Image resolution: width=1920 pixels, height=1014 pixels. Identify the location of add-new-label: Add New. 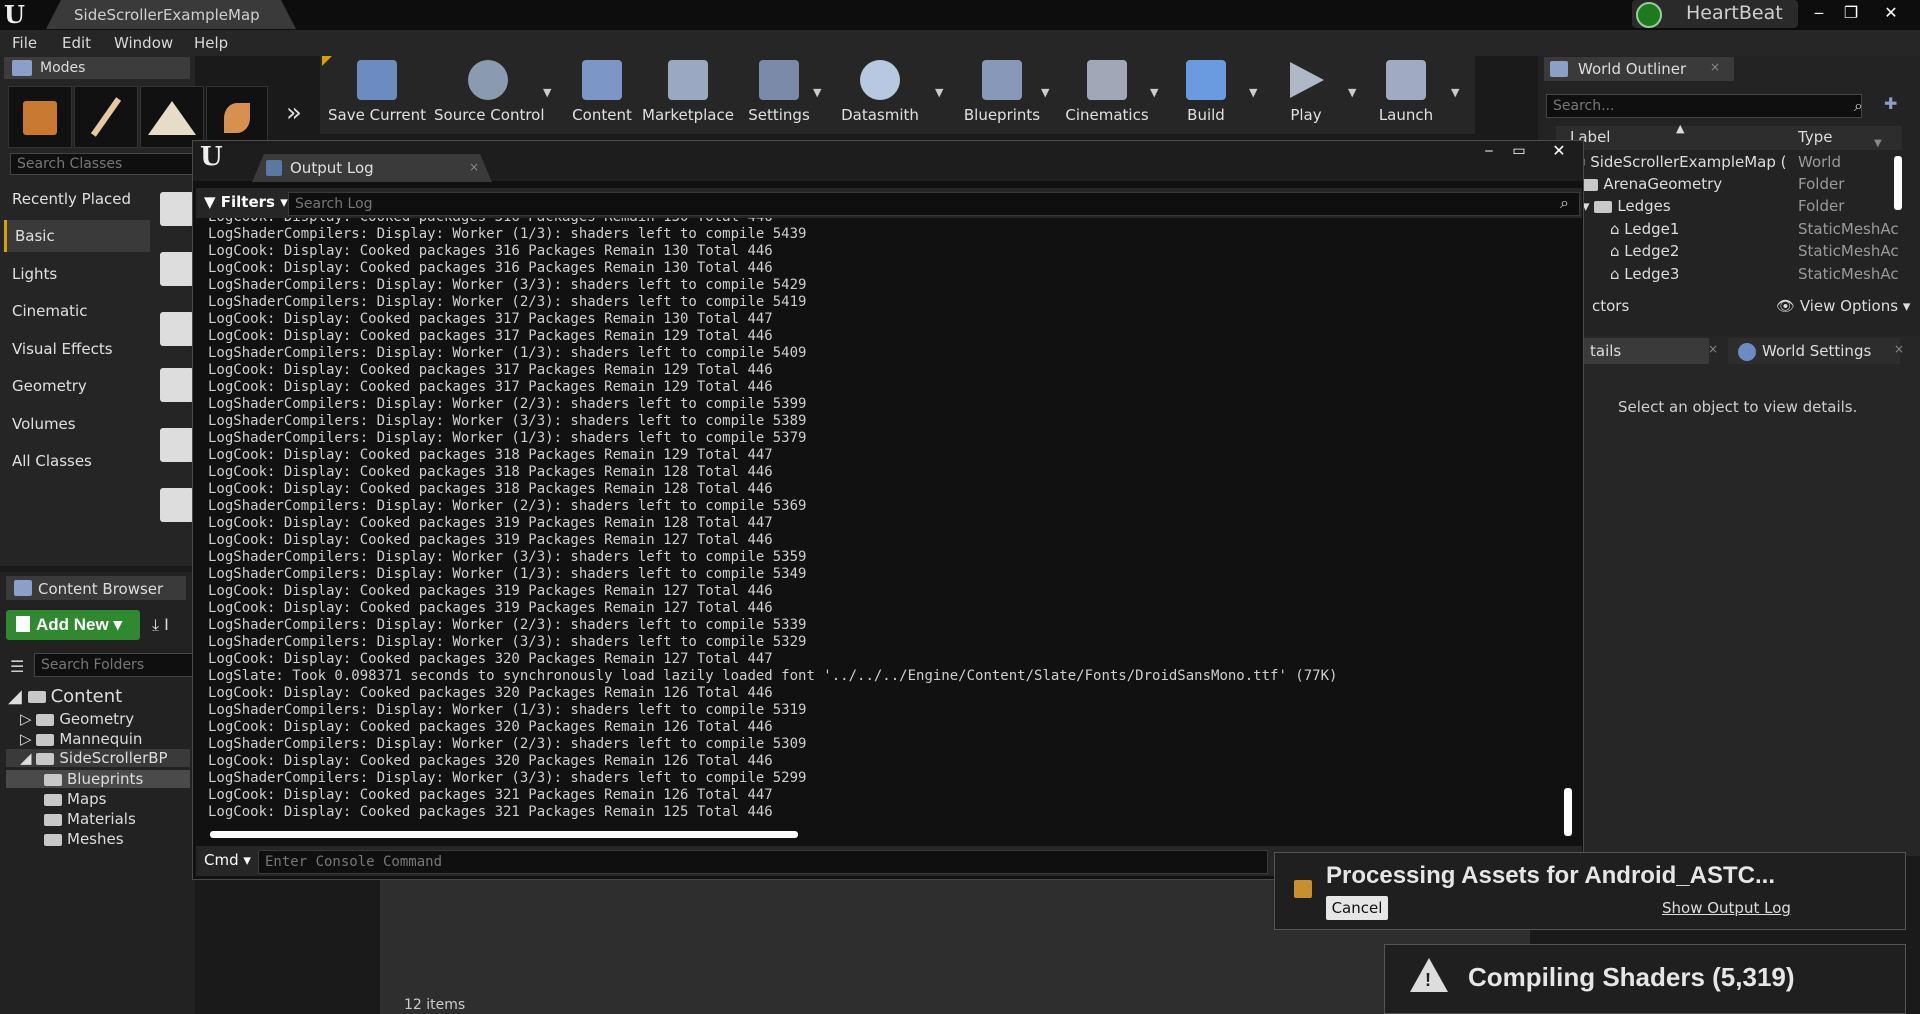
(72, 624).